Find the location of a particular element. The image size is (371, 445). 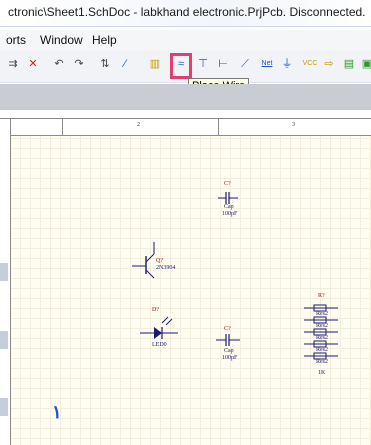

transistor-designator: Q? is located at coordinates (159, 261).